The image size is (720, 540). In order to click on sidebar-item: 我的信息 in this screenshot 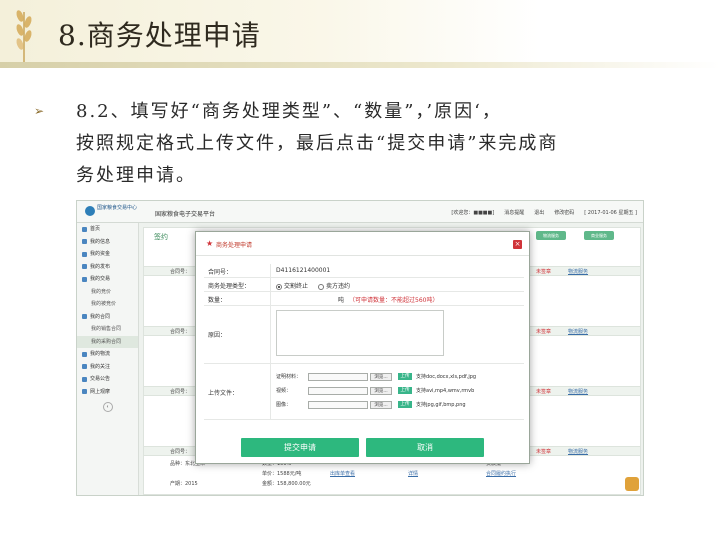, I will do `click(107, 242)`.